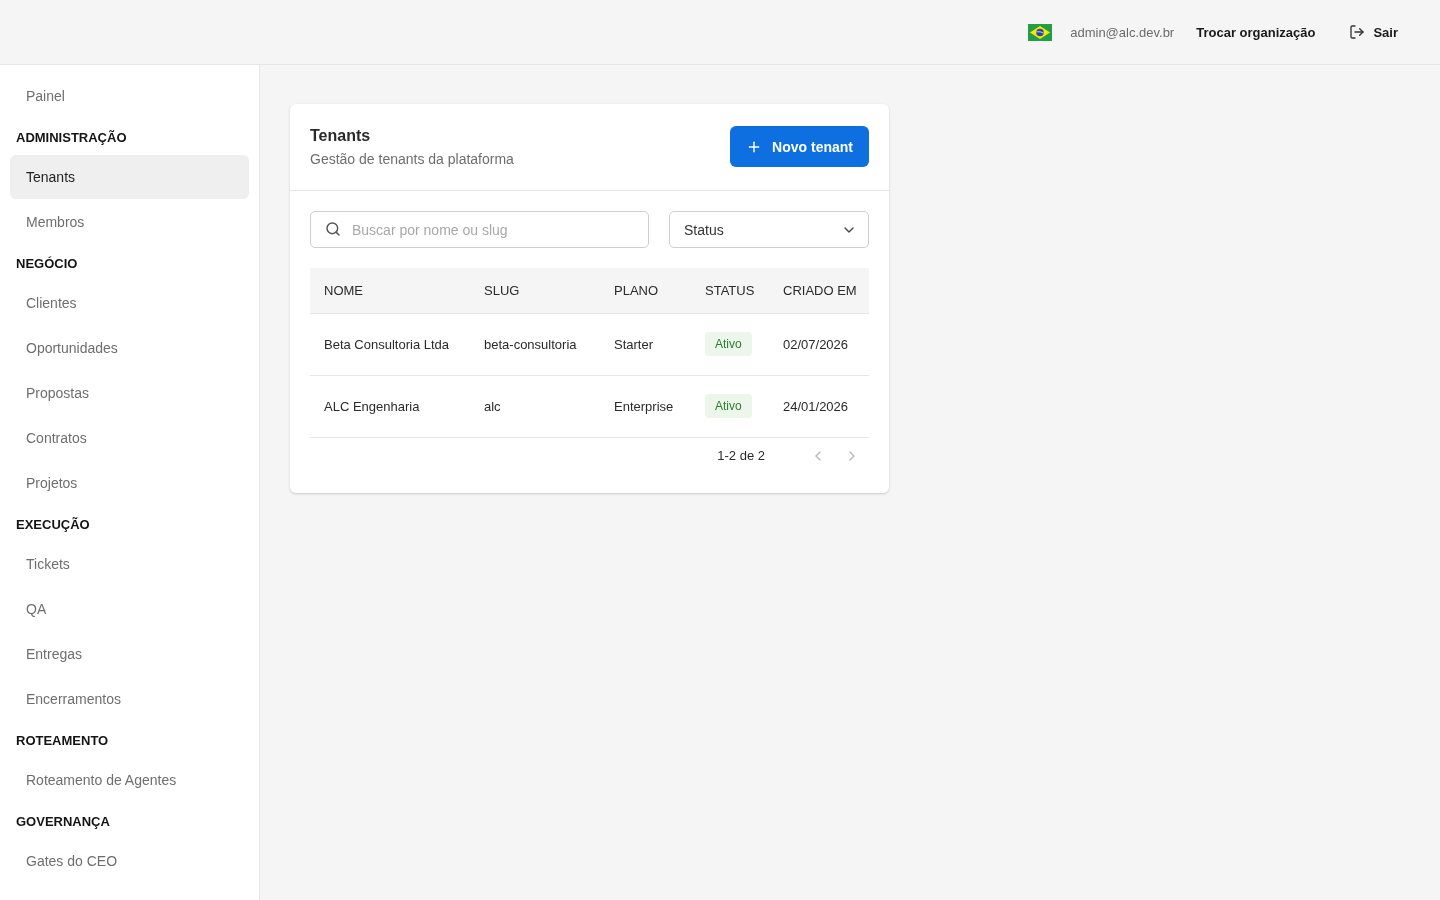 The image size is (1440, 900). What do you see at coordinates (819, 290) in the screenshot?
I see `column-header: CRIADO EM` at bounding box center [819, 290].